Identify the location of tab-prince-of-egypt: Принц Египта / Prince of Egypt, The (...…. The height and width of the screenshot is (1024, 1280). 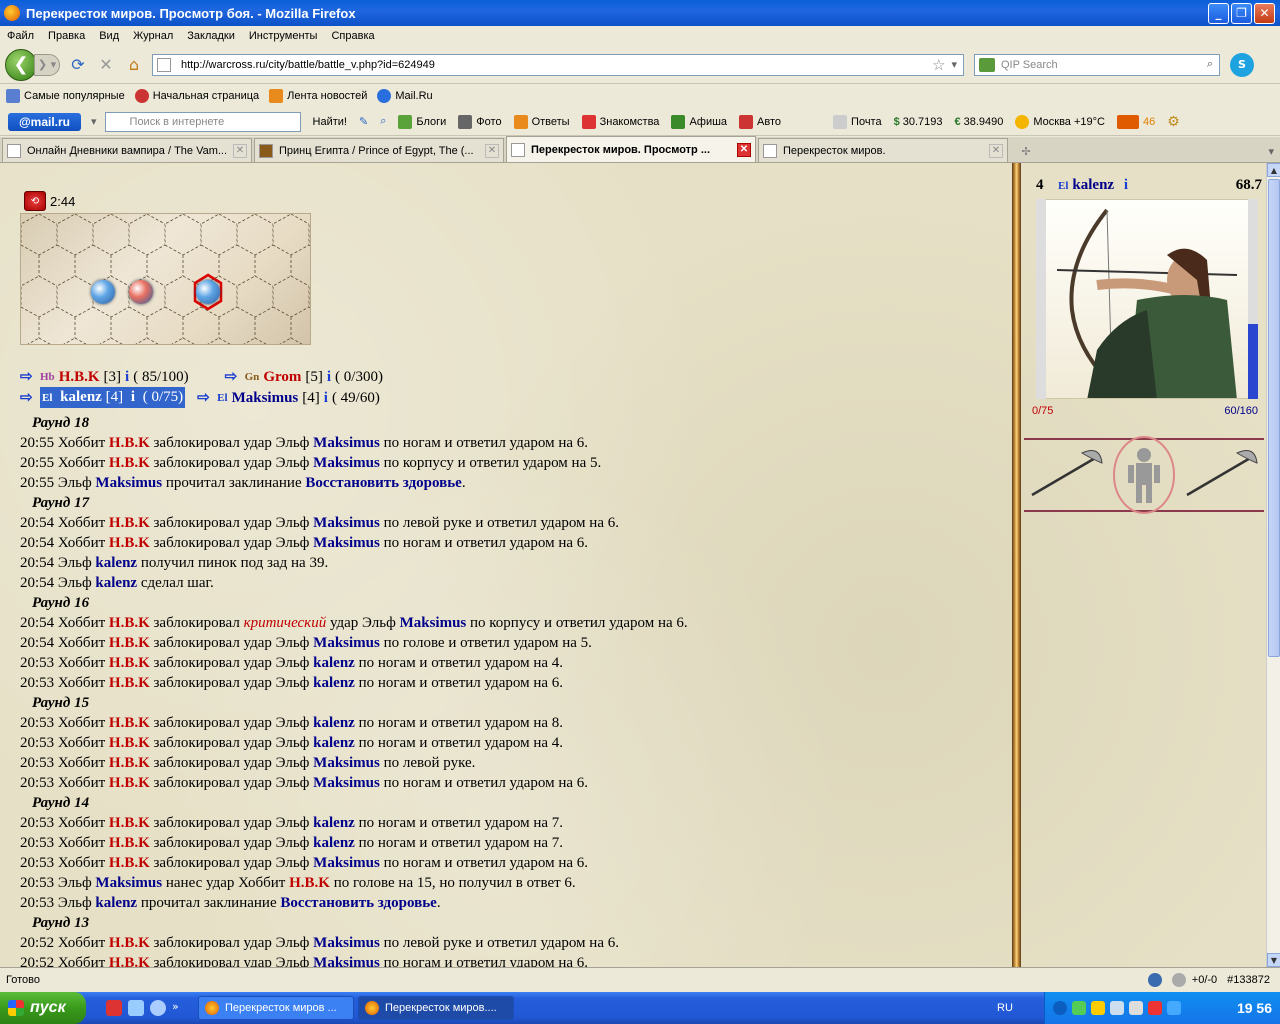
(379, 150).